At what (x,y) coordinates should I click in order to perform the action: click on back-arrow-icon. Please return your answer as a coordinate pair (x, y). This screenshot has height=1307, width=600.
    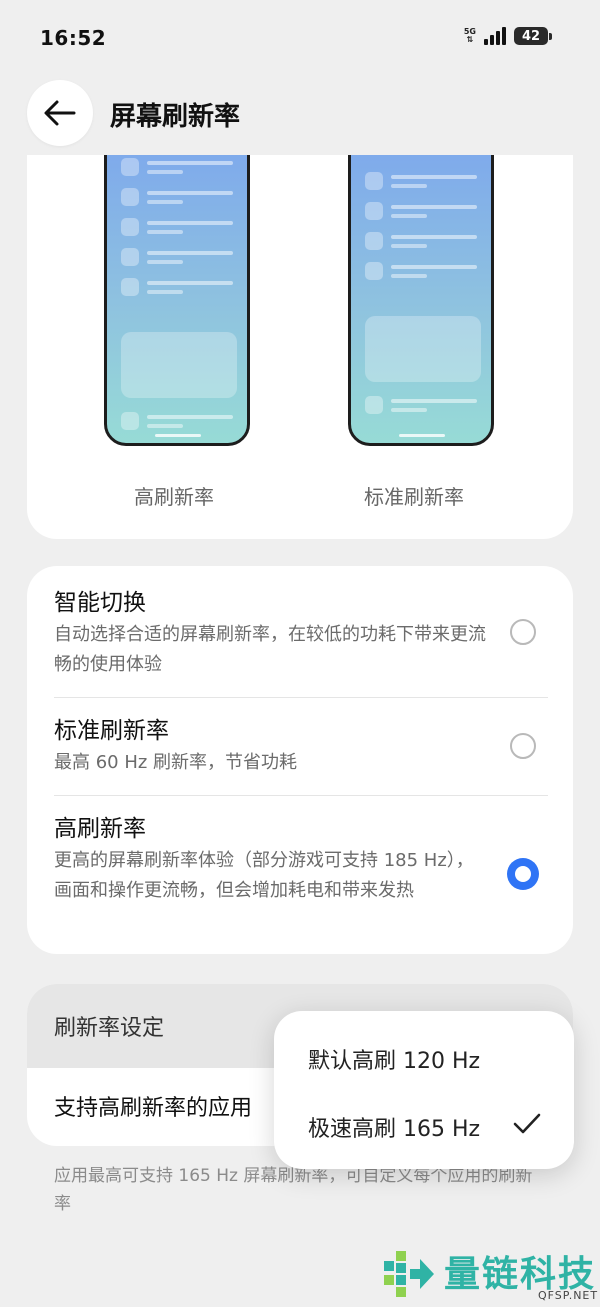
    Looking at the image, I should click on (60, 113).